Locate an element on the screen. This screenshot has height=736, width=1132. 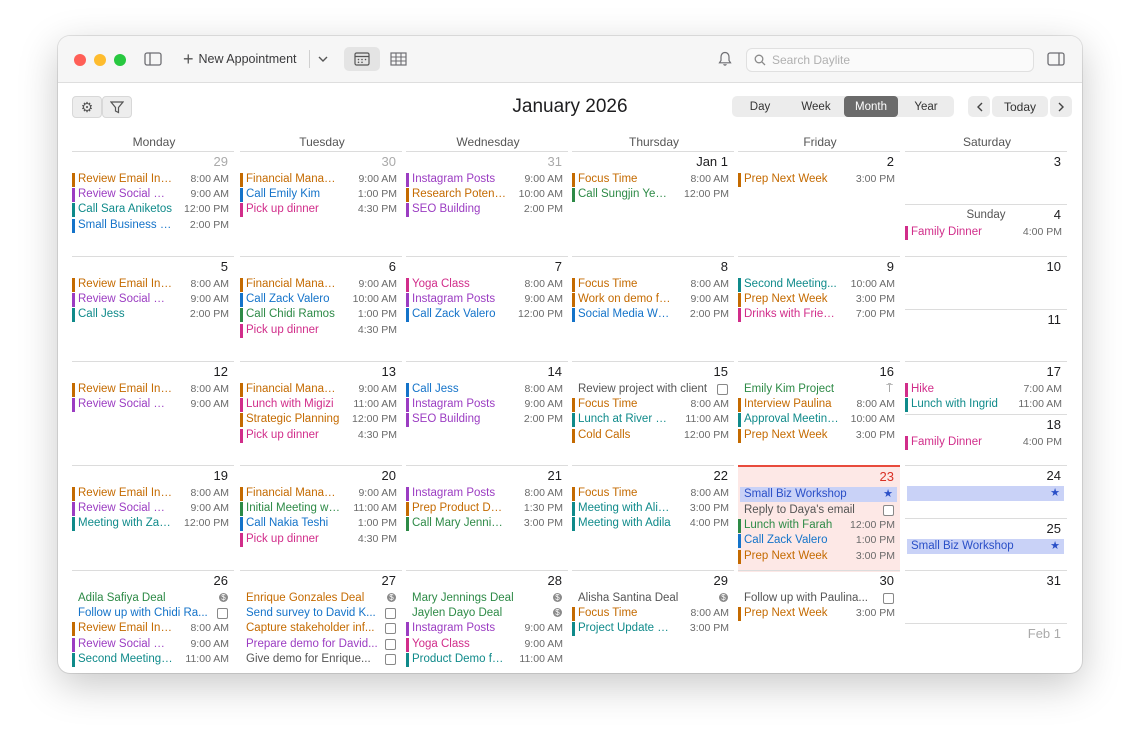
calendar-event: Prep Product Demo 1:30 PM is located at coordinates (485, 509).